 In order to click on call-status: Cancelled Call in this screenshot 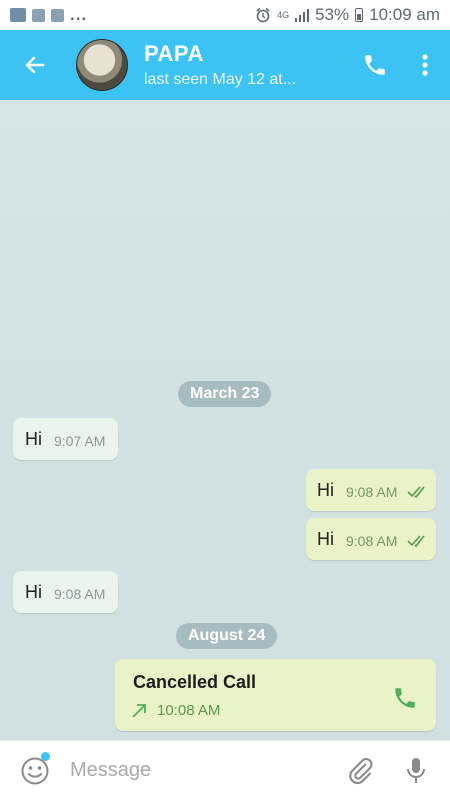, I will do `click(195, 682)`.